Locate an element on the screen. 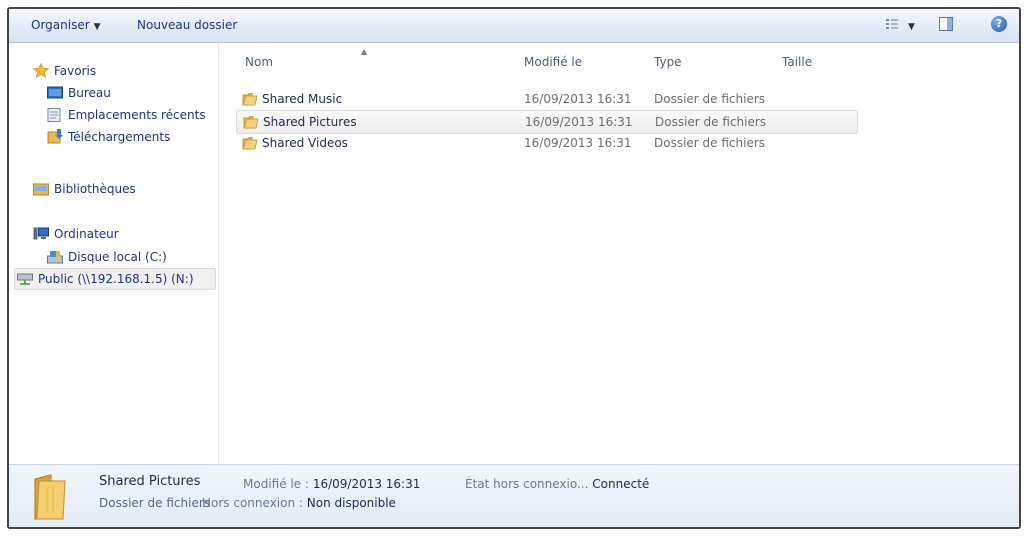  nav-item-local-disk: Disque local (C:) is located at coordinates (107, 257).